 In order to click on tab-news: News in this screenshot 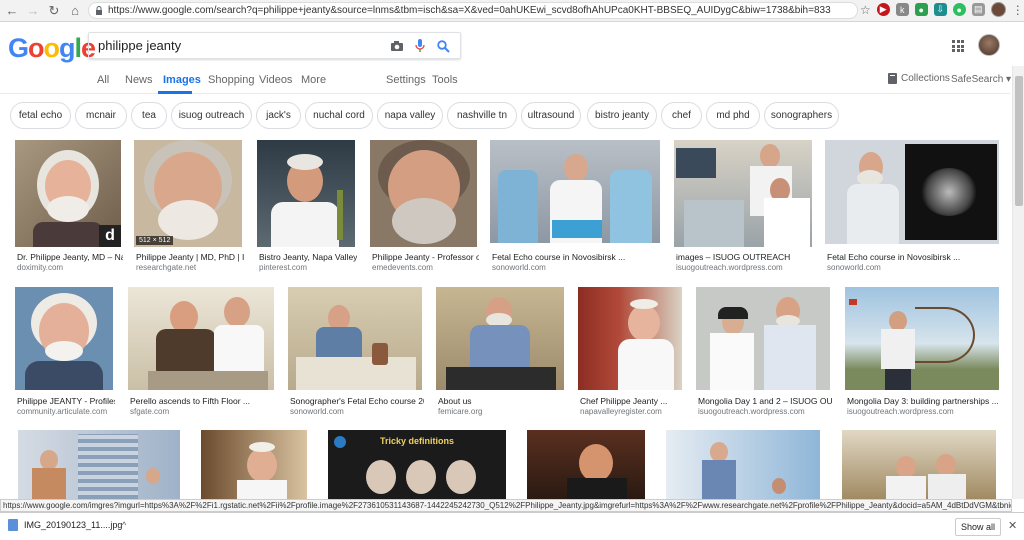, I will do `click(139, 80)`.